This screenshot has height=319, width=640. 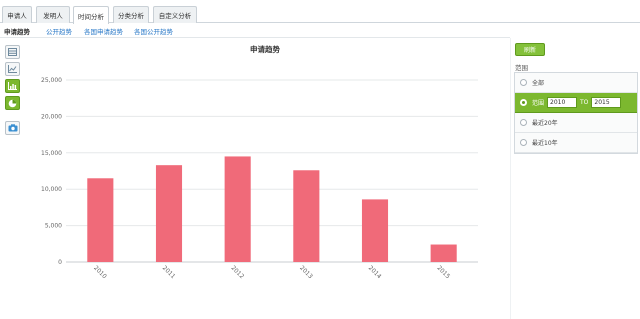 I want to click on x-tick-label: 2014, so click(x=375, y=272).